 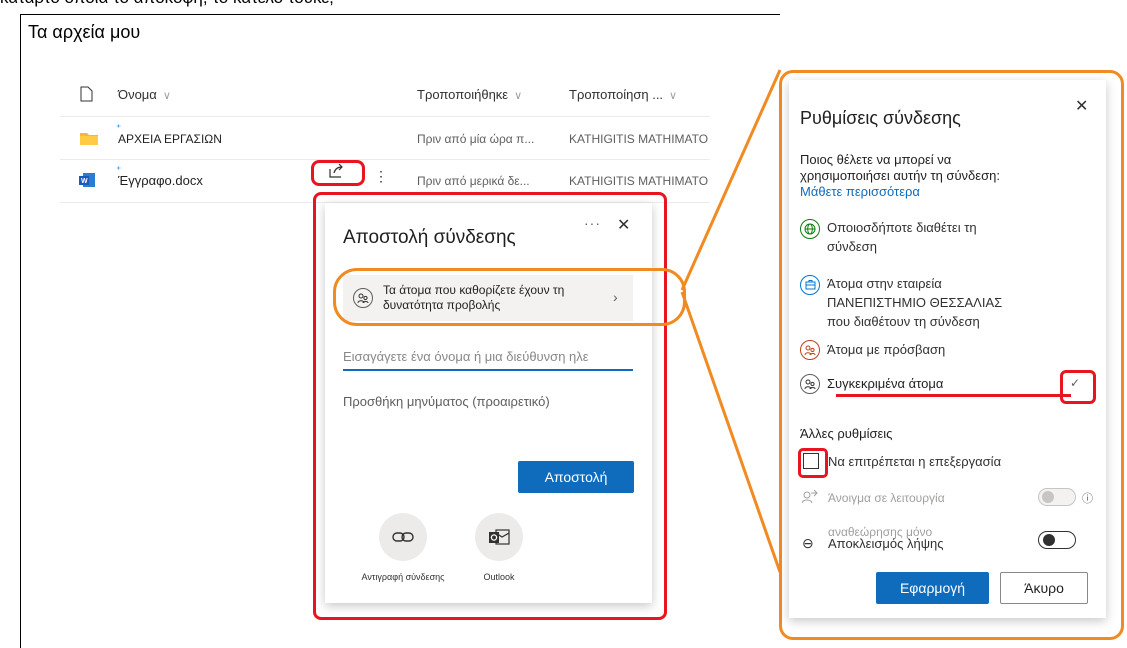 I want to click on option-label: Συγκεκριμένα άτομα, so click(x=885, y=383).